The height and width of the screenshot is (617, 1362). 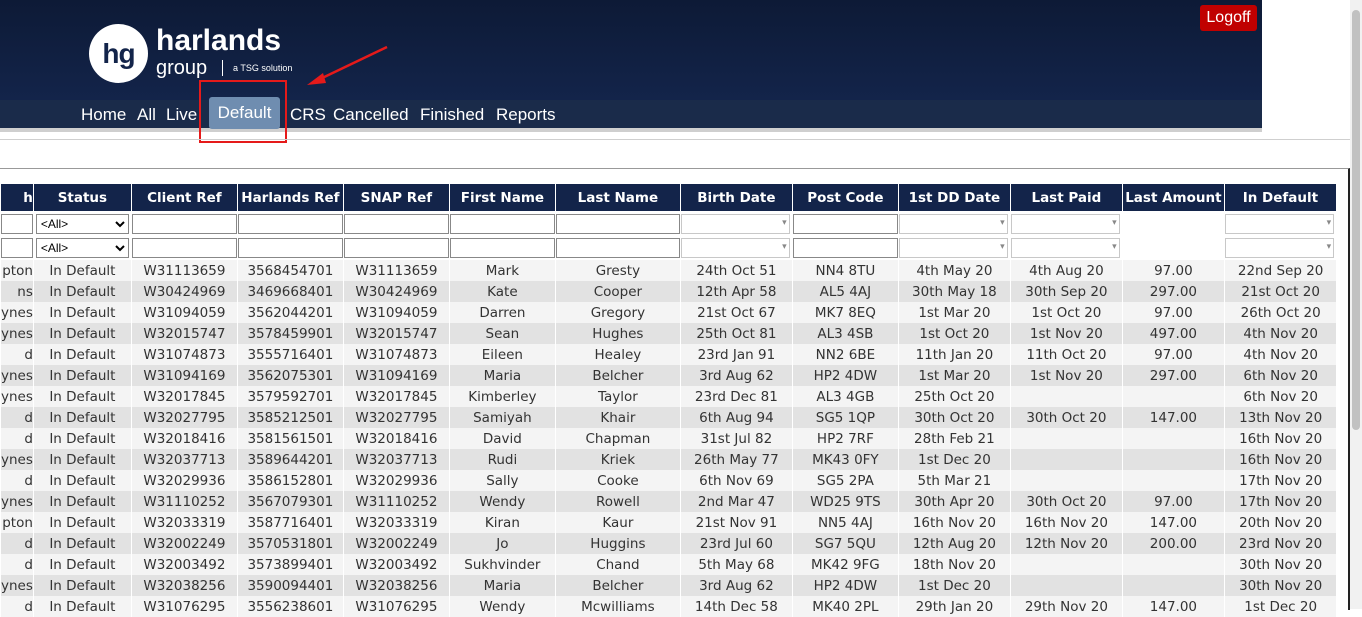 What do you see at coordinates (1173, 270) in the screenshot?
I see `table-cell: 97.00` at bounding box center [1173, 270].